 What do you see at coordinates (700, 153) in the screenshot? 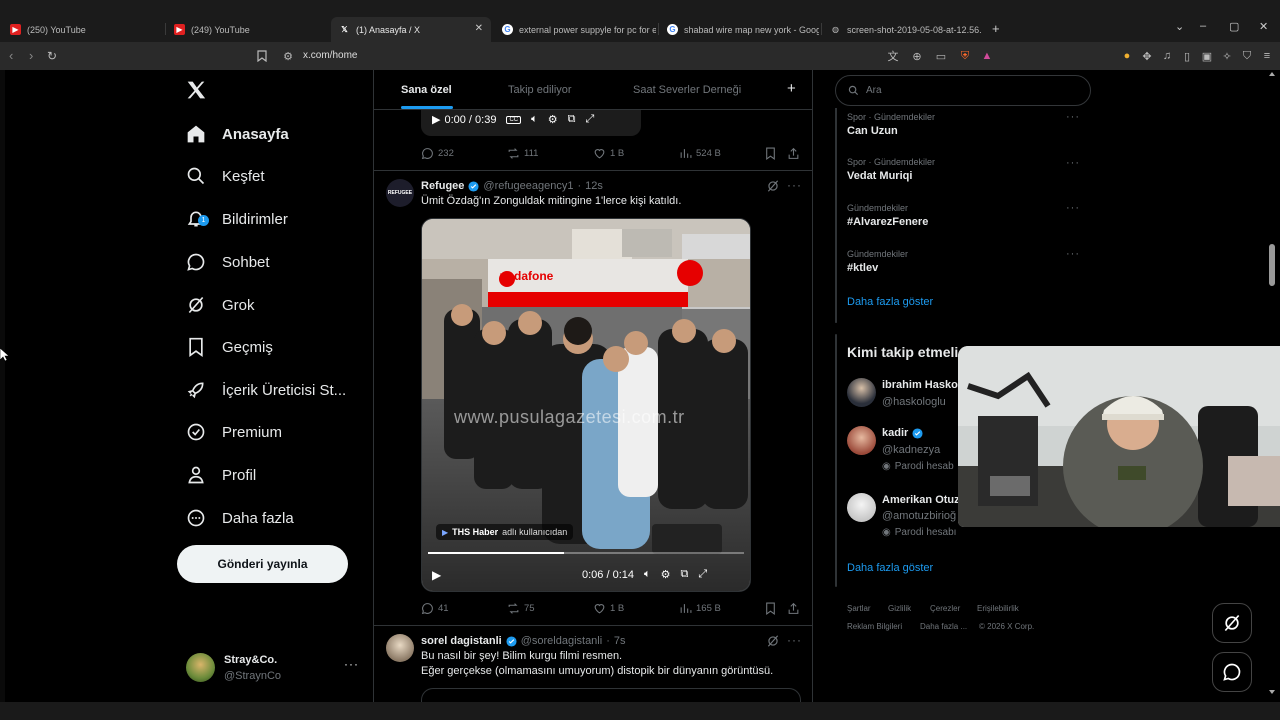
I see `views-button: 524 B` at bounding box center [700, 153].